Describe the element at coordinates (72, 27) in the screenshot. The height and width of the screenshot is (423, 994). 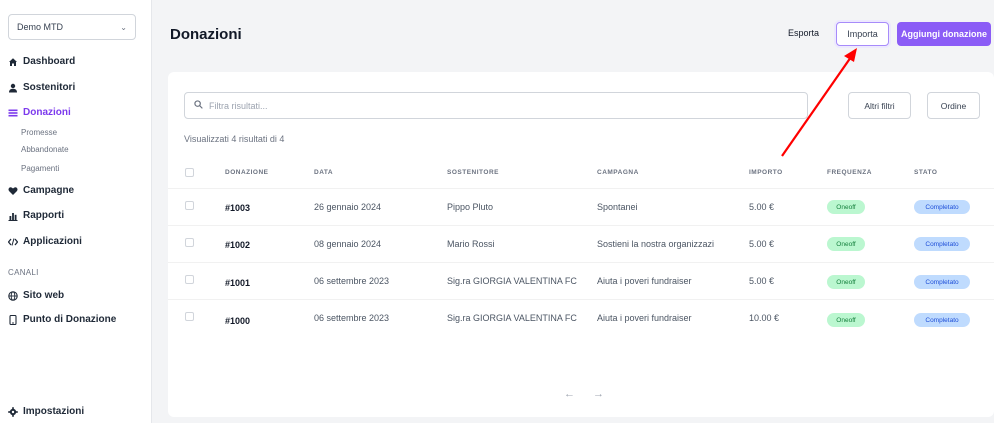
I see `organization-select: Demo MTD ⌄` at that location.